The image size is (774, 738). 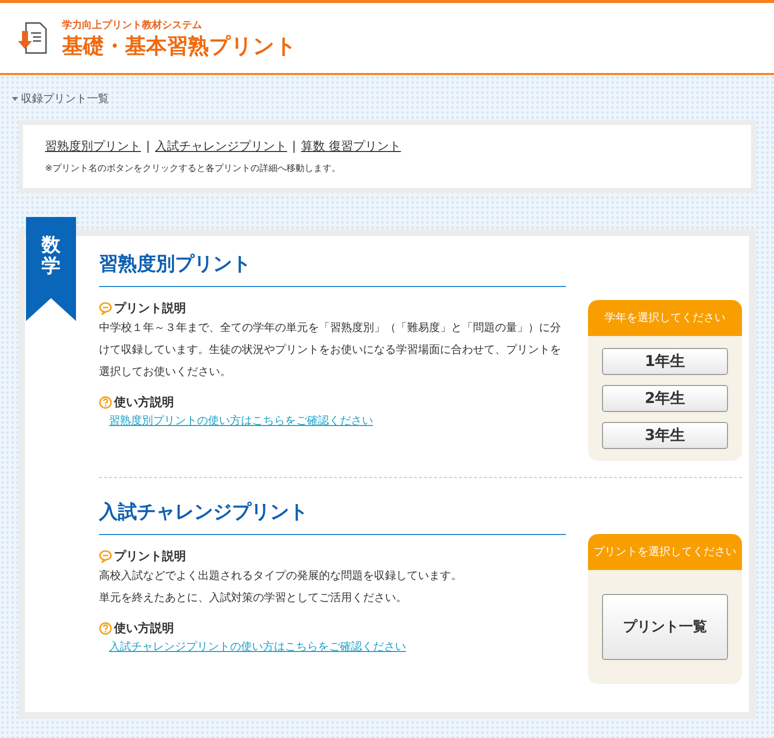 What do you see at coordinates (665, 552) in the screenshot?
I see `panel-header: プリントを選択してください` at bounding box center [665, 552].